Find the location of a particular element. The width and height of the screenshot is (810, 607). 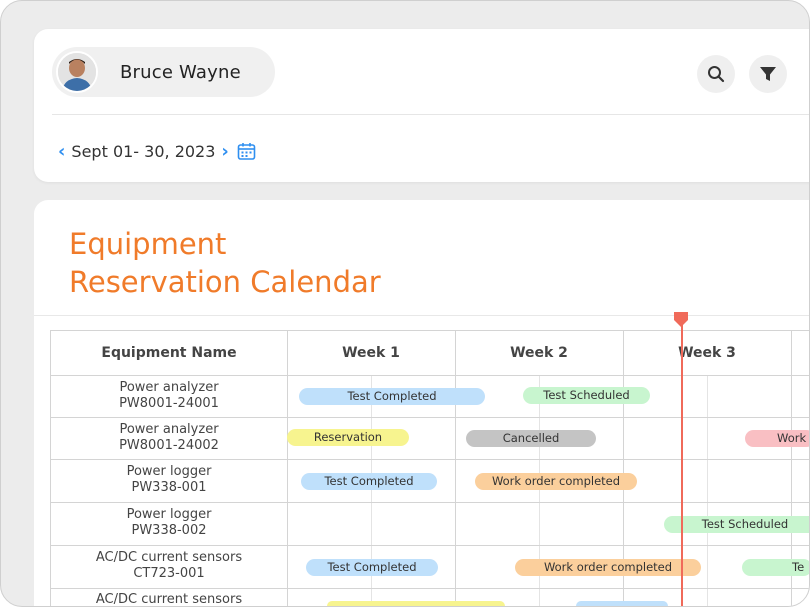

search-icon is located at coordinates (716, 74).